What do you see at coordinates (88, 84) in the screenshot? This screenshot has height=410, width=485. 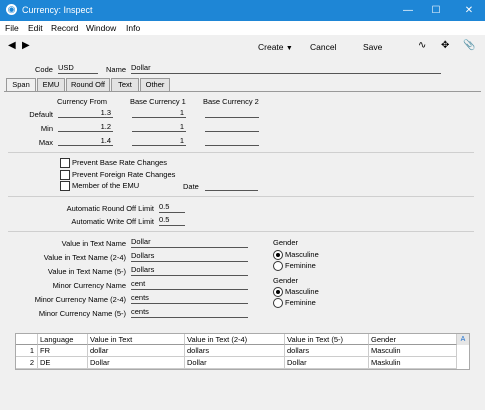 I see `tab-round-off: Round Off` at bounding box center [88, 84].